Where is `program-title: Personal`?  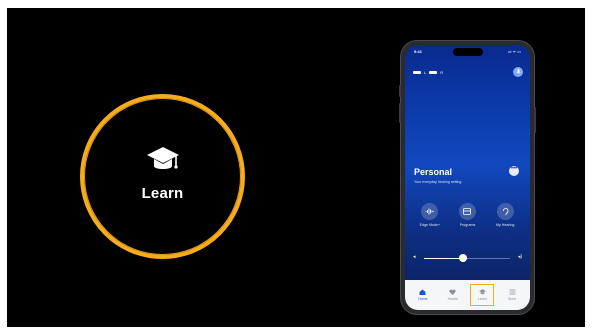
program-title: Personal is located at coordinates (433, 172).